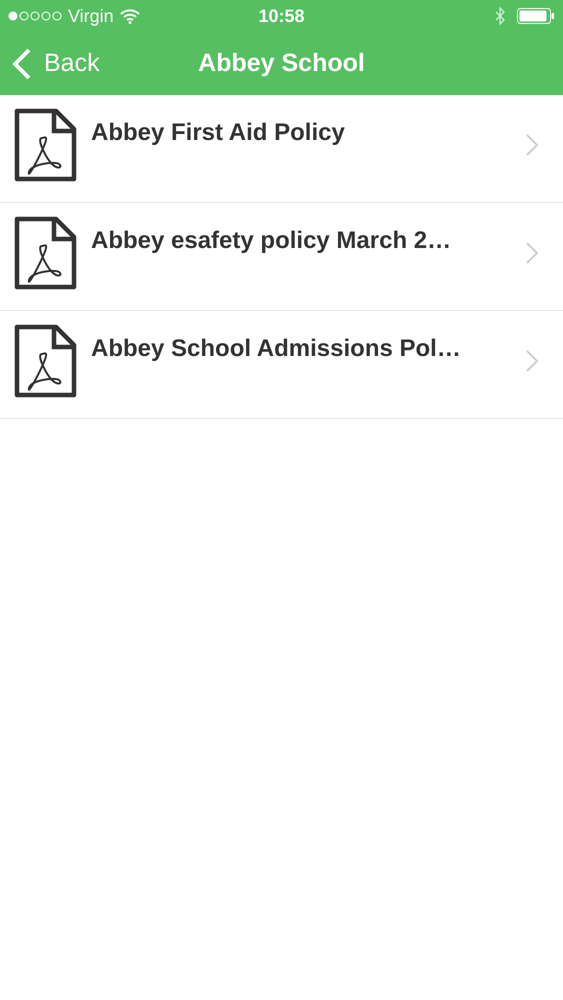 The image size is (563, 1000). I want to click on signal-icon, so click(35, 16).